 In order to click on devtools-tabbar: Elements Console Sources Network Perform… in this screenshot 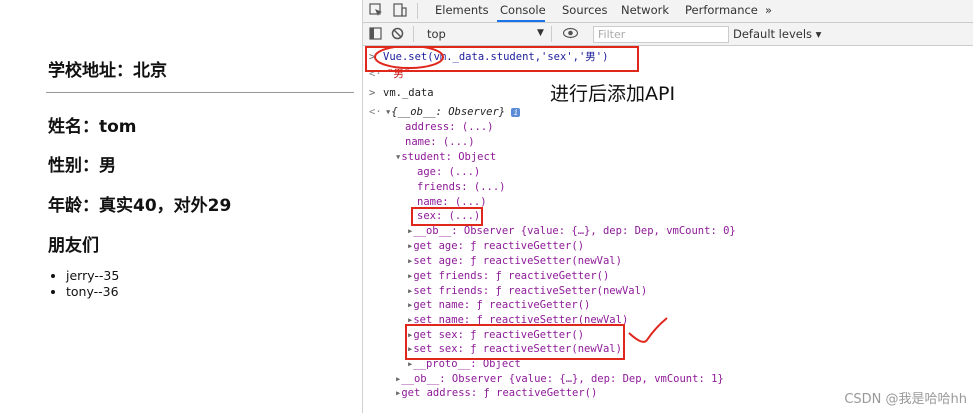, I will do `click(668, 11)`.